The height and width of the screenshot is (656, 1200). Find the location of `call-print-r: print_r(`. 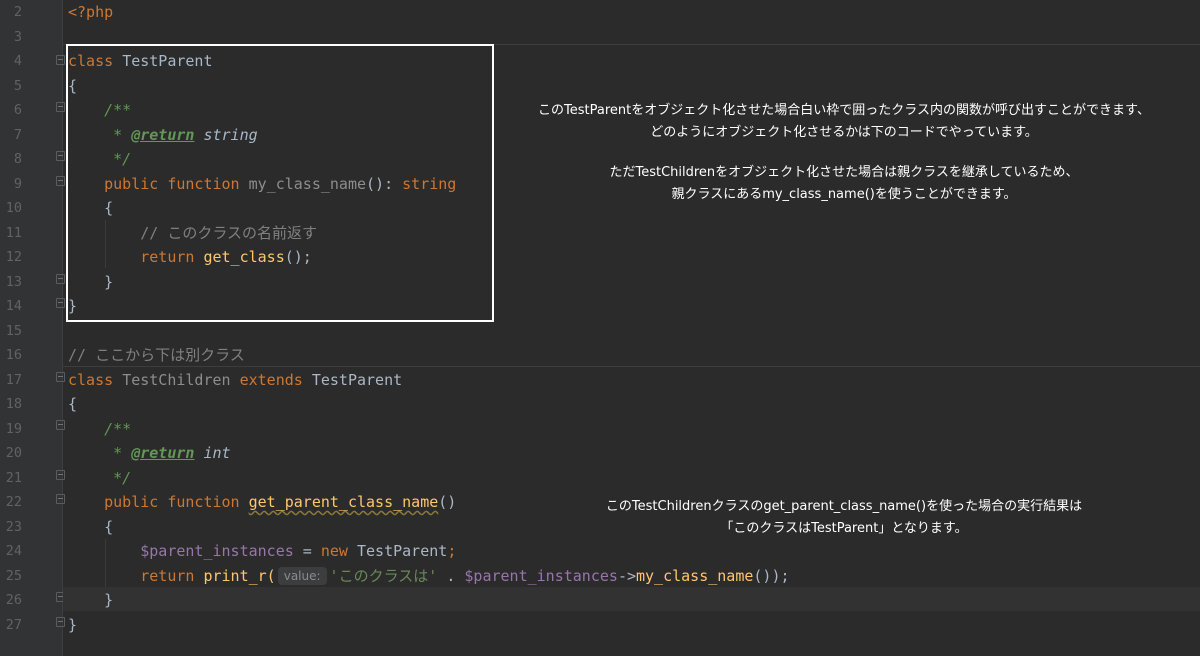

call-print-r: print_r( is located at coordinates (239, 575).